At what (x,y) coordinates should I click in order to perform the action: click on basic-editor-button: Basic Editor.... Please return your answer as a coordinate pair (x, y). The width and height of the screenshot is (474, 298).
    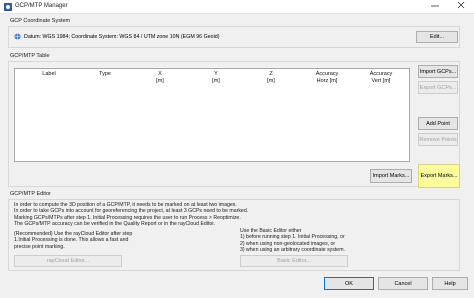
    Looking at the image, I should click on (294, 261).